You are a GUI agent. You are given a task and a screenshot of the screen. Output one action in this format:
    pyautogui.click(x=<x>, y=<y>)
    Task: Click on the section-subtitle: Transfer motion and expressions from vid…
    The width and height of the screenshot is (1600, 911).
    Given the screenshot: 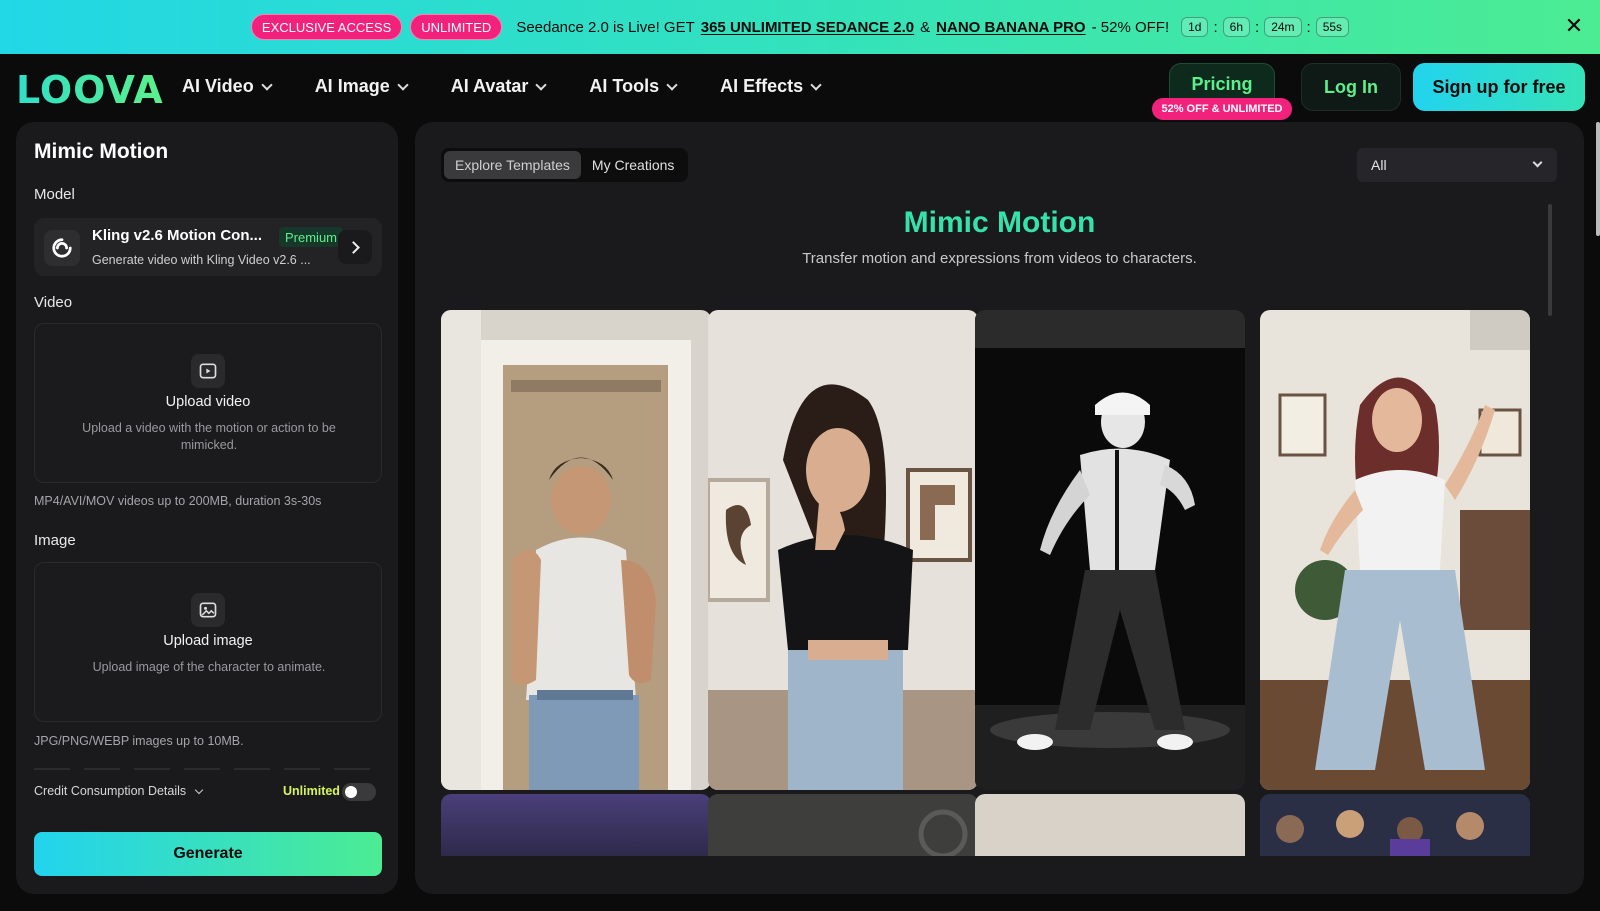 What is the action you would take?
    pyautogui.click(x=999, y=258)
    